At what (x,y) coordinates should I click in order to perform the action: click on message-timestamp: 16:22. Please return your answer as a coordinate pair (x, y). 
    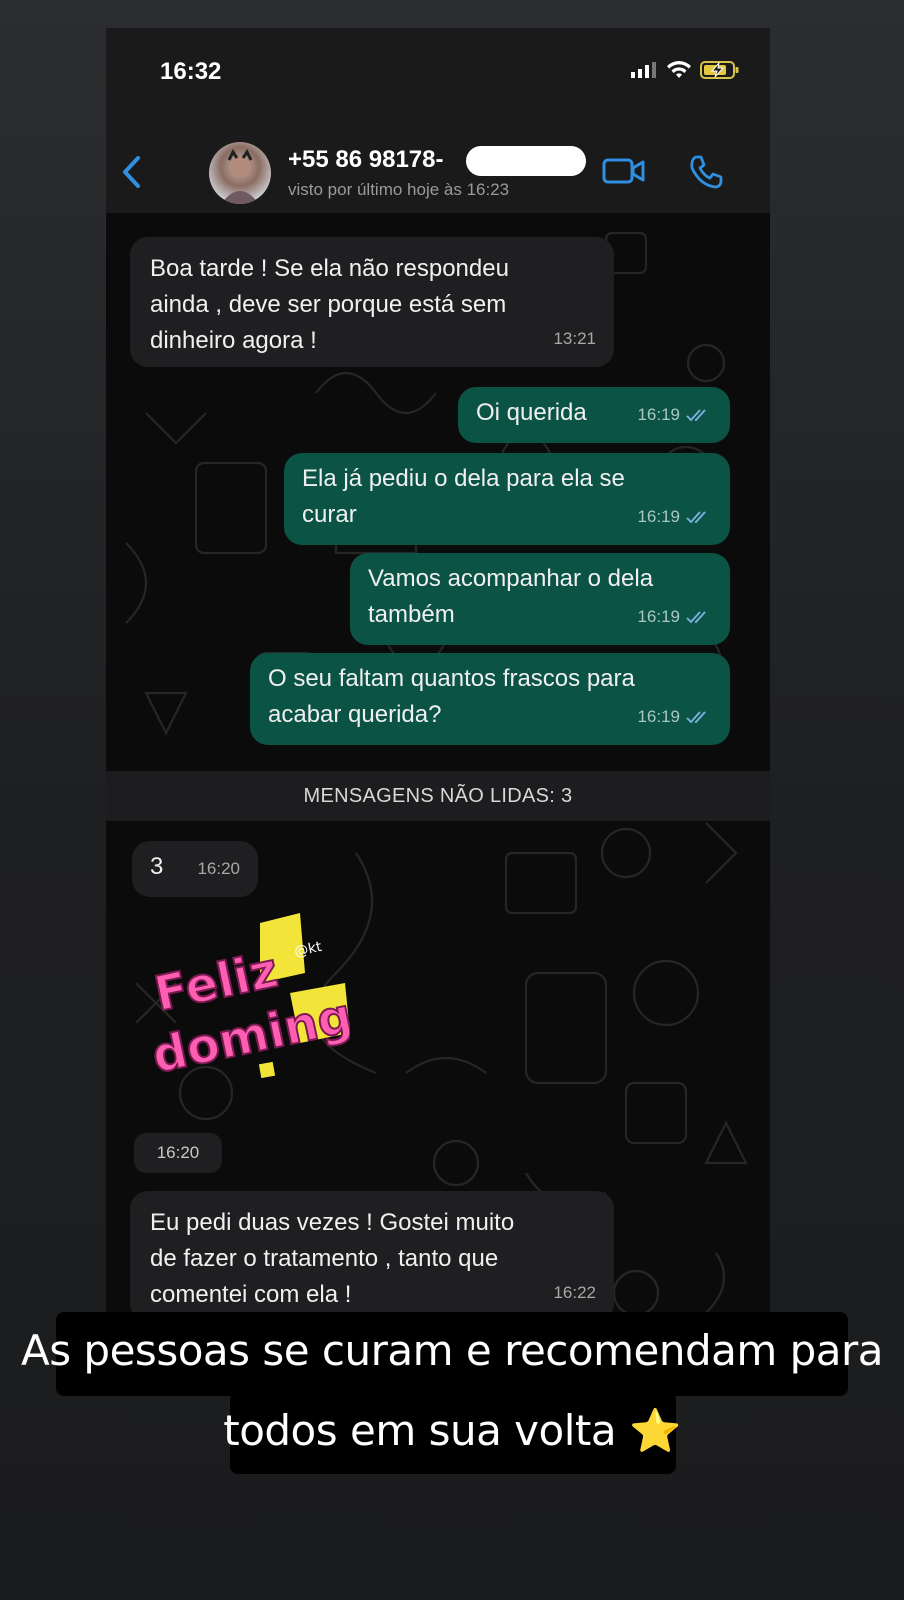
    Looking at the image, I should click on (574, 1292).